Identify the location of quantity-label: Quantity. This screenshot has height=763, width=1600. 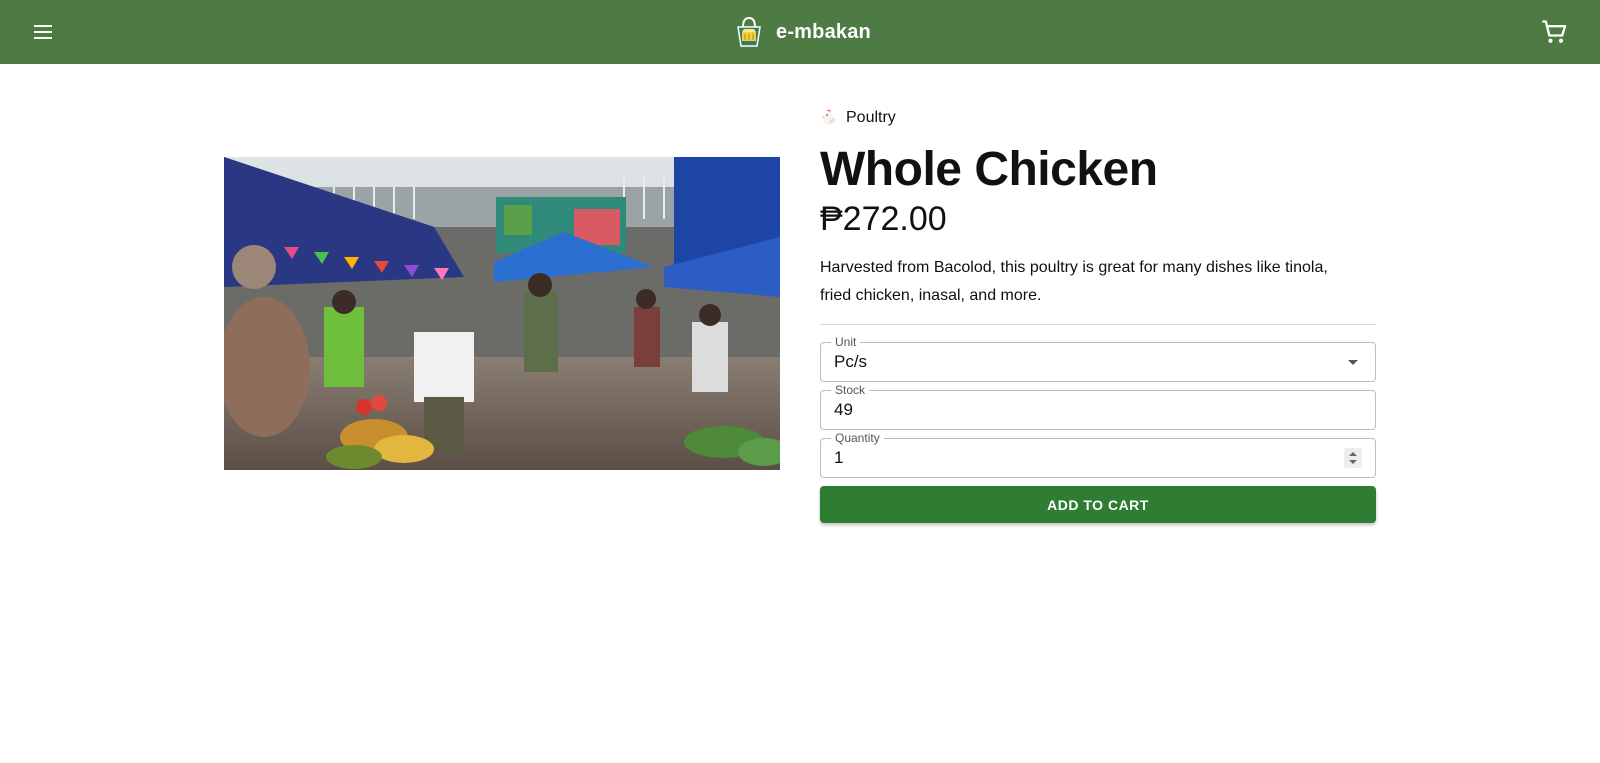
(857, 438).